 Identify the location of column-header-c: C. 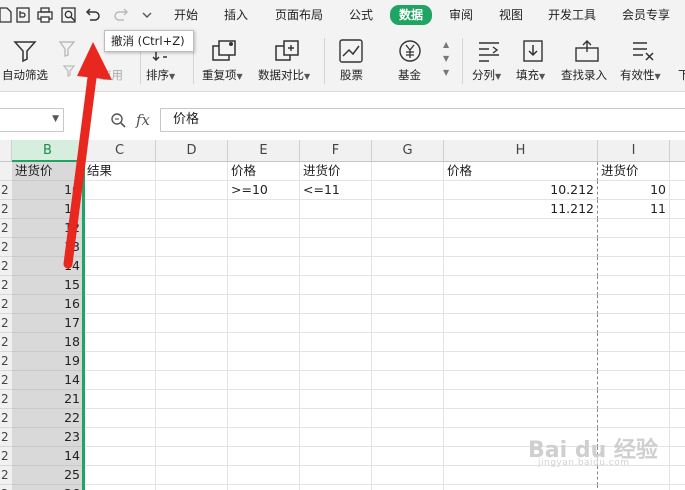
(120, 151).